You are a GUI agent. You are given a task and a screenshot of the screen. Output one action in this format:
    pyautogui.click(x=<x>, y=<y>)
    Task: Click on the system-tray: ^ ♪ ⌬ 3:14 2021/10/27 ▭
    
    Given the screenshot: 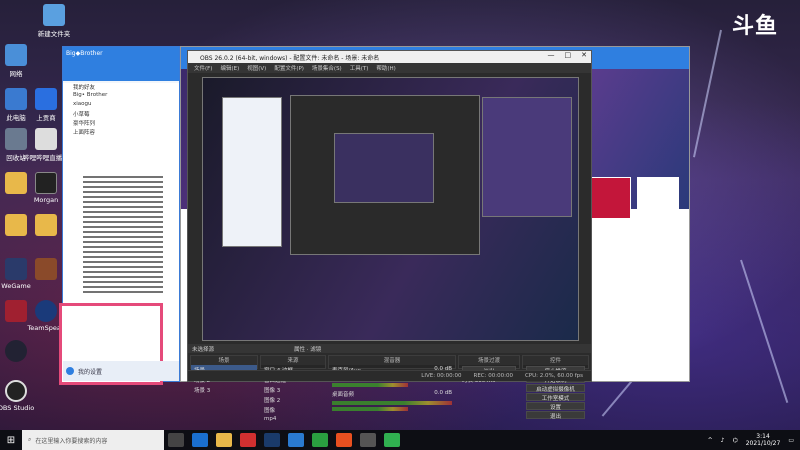 What is the action you would take?
    pyautogui.click(x=751, y=440)
    